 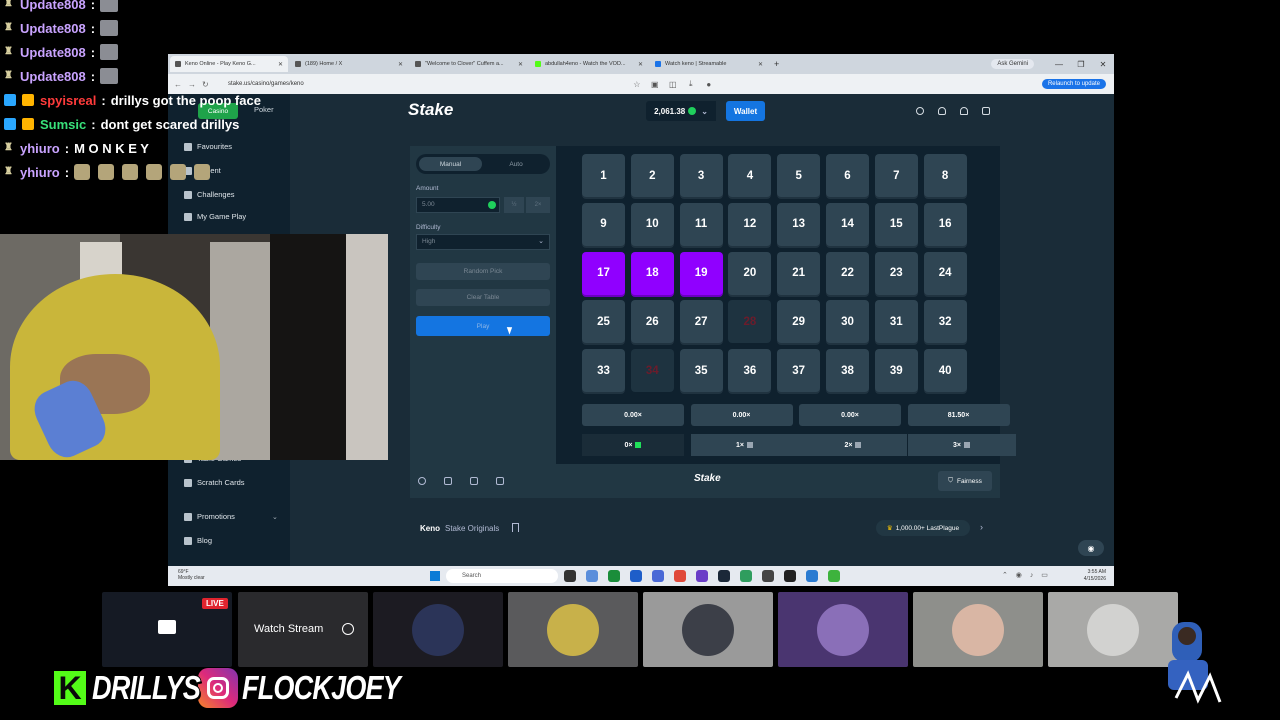 What do you see at coordinates (614, 576) in the screenshot?
I see `edge-icon` at bounding box center [614, 576].